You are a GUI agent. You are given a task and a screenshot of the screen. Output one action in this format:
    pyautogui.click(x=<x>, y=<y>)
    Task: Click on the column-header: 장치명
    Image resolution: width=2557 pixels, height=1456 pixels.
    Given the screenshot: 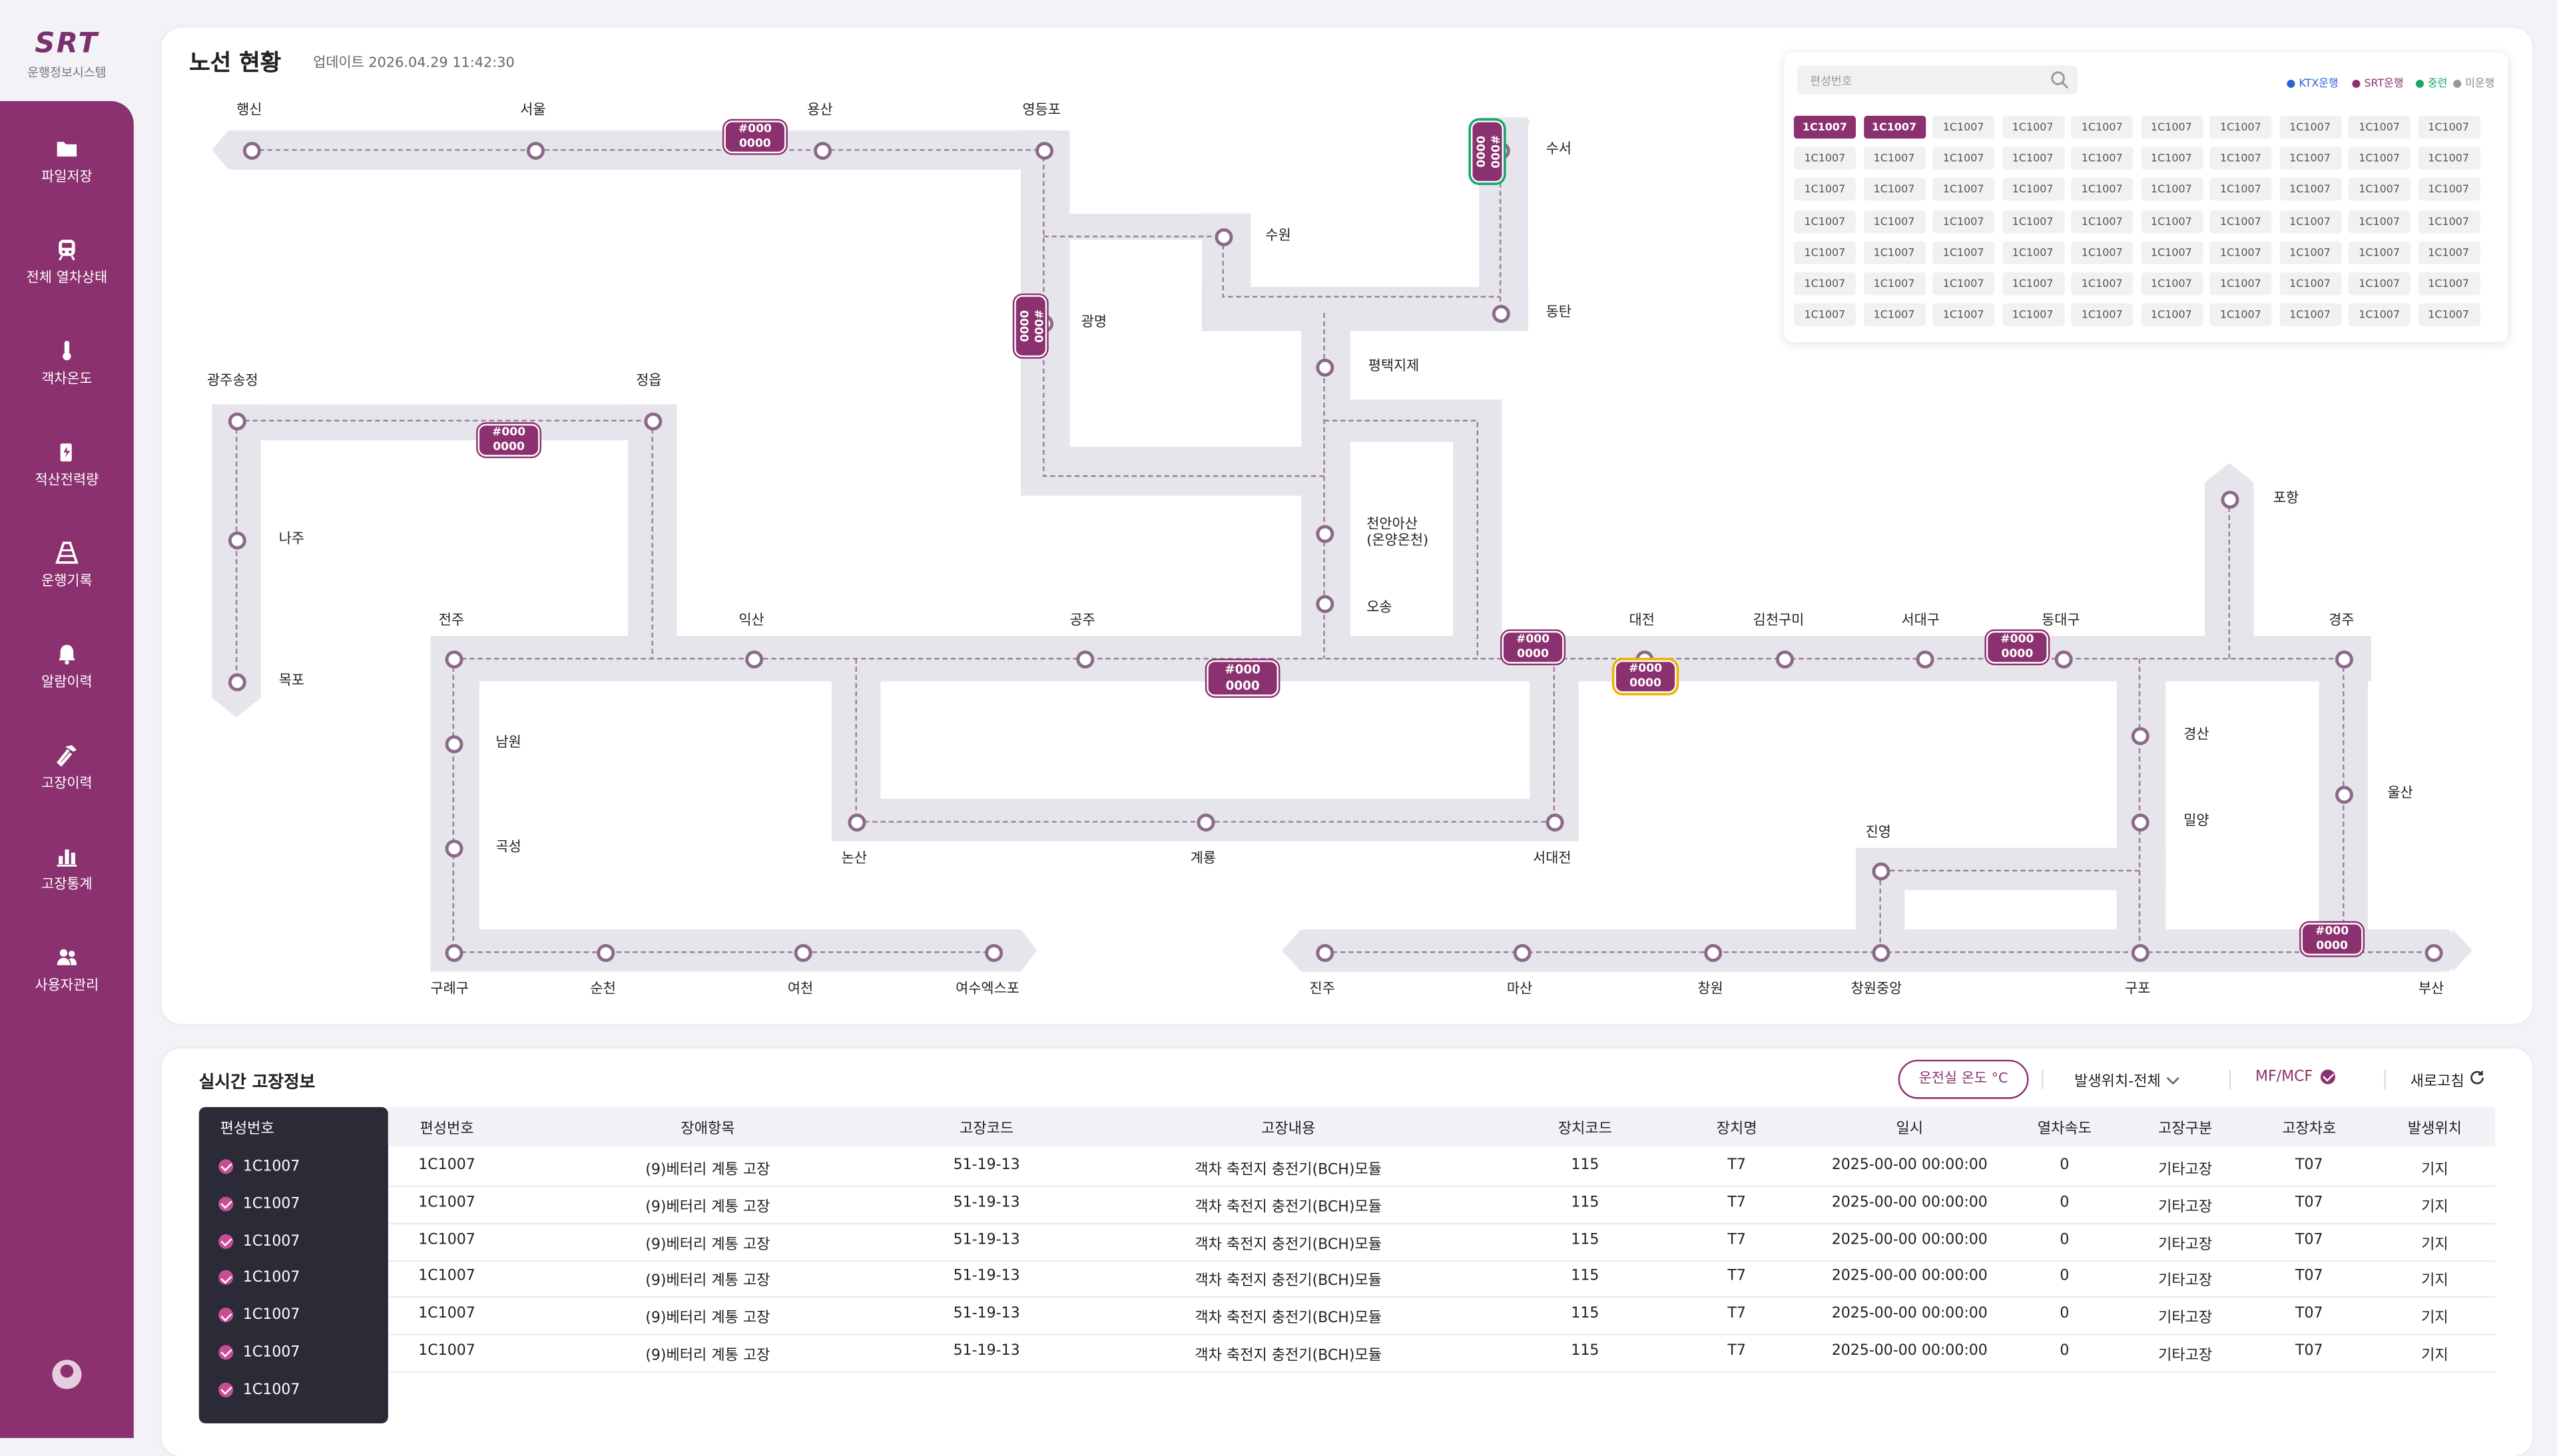 What is the action you would take?
    pyautogui.click(x=1737, y=1127)
    